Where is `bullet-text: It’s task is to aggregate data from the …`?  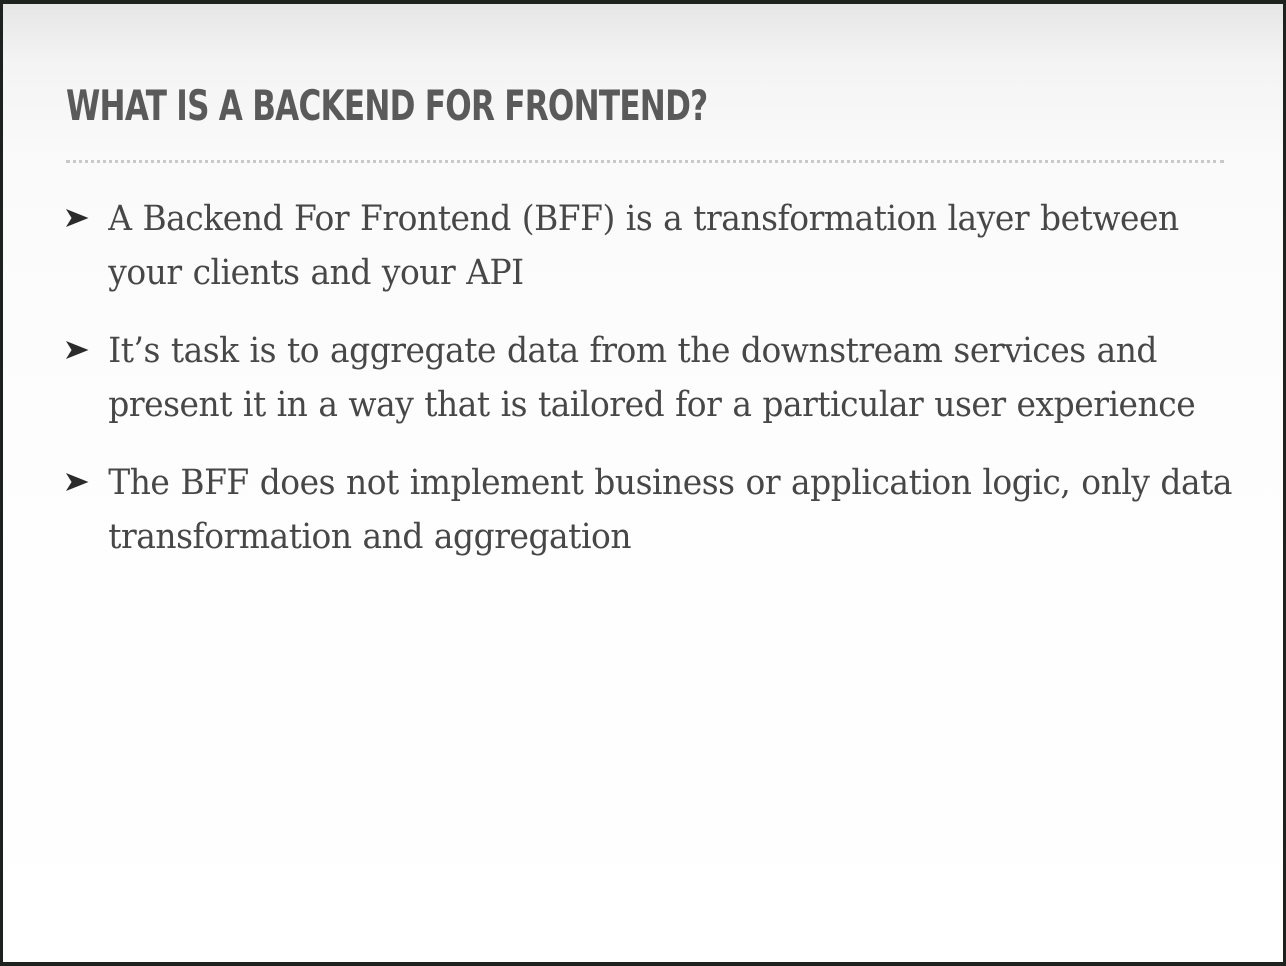
bullet-text: It’s task is to aggregate data from the … is located at coordinates (652, 378).